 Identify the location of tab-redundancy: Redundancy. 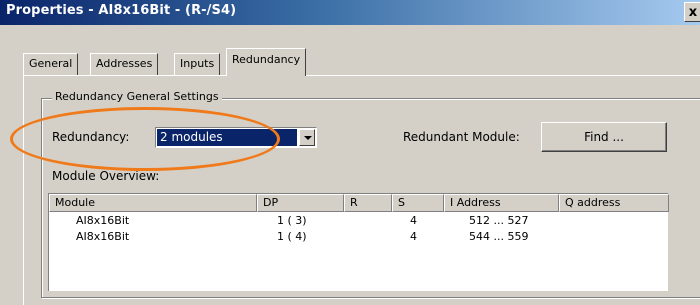
(266, 62).